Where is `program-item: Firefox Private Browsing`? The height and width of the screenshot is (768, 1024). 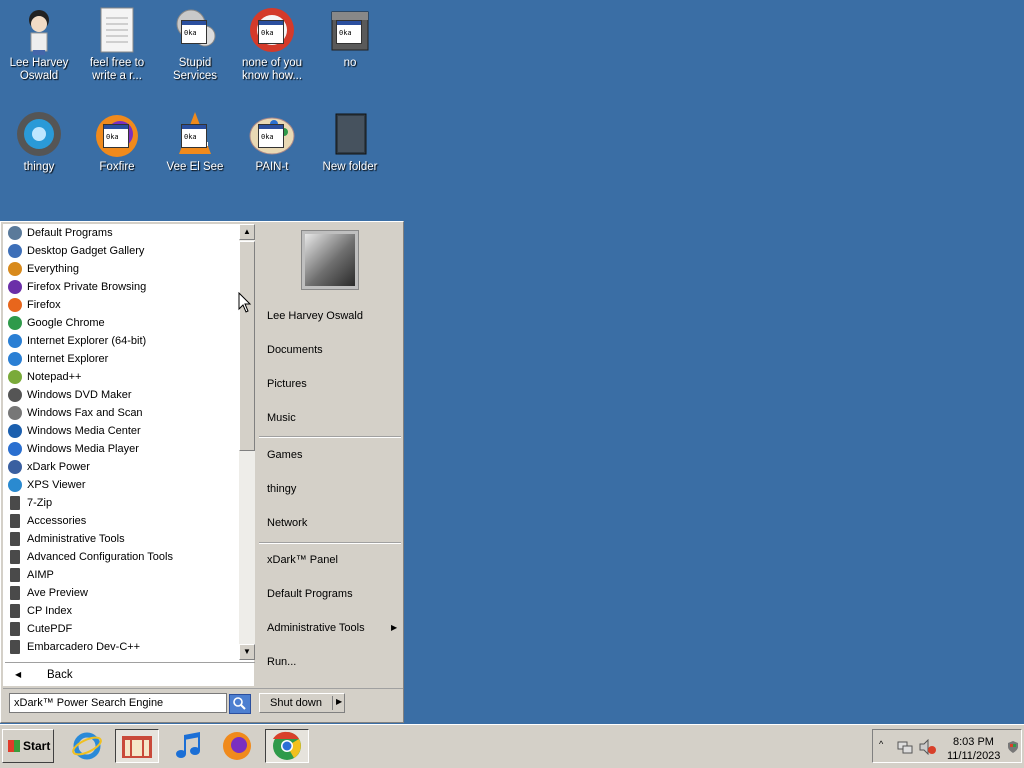 program-item: Firefox Private Browsing is located at coordinates (120, 287).